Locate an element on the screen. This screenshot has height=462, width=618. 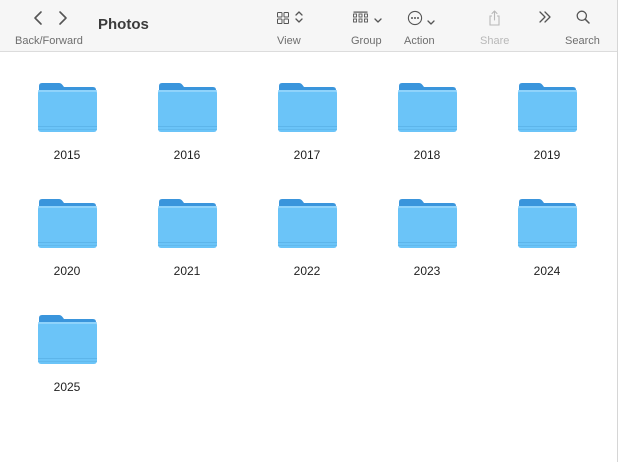
action-label: Action is located at coordinates (419, 41).